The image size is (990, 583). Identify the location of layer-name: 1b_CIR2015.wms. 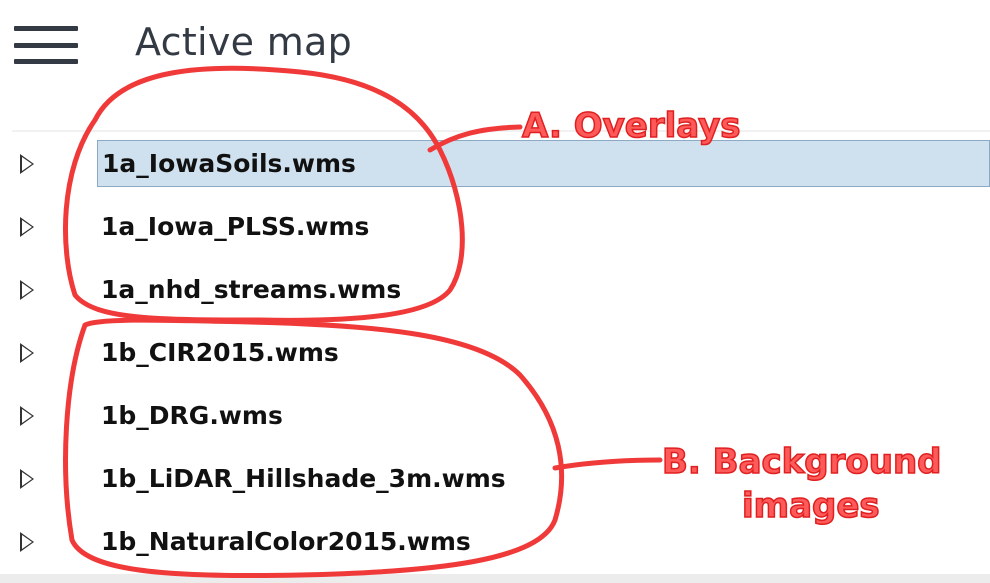
(543, 352).